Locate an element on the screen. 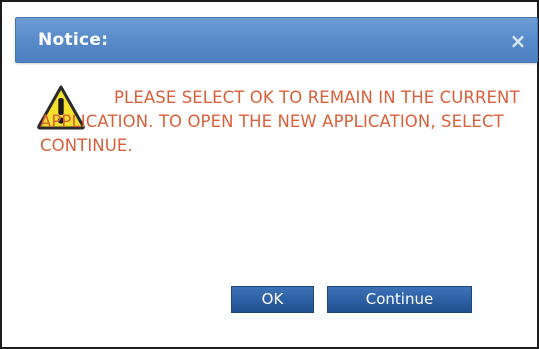  dialog-titlebar: Notice: × is located at coordinates (276, 40).